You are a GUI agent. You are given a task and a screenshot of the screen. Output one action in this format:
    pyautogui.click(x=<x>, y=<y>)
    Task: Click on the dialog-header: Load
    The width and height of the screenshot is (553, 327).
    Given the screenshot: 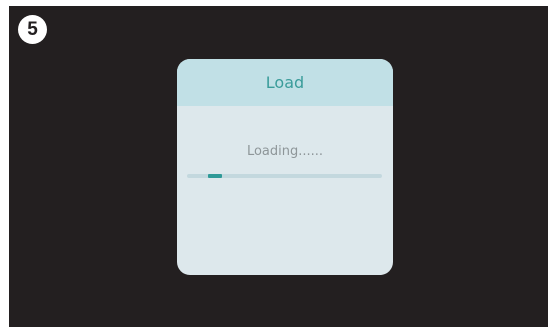 What is the action you would take?
    pyautogui.click(x=285, y=82)
    